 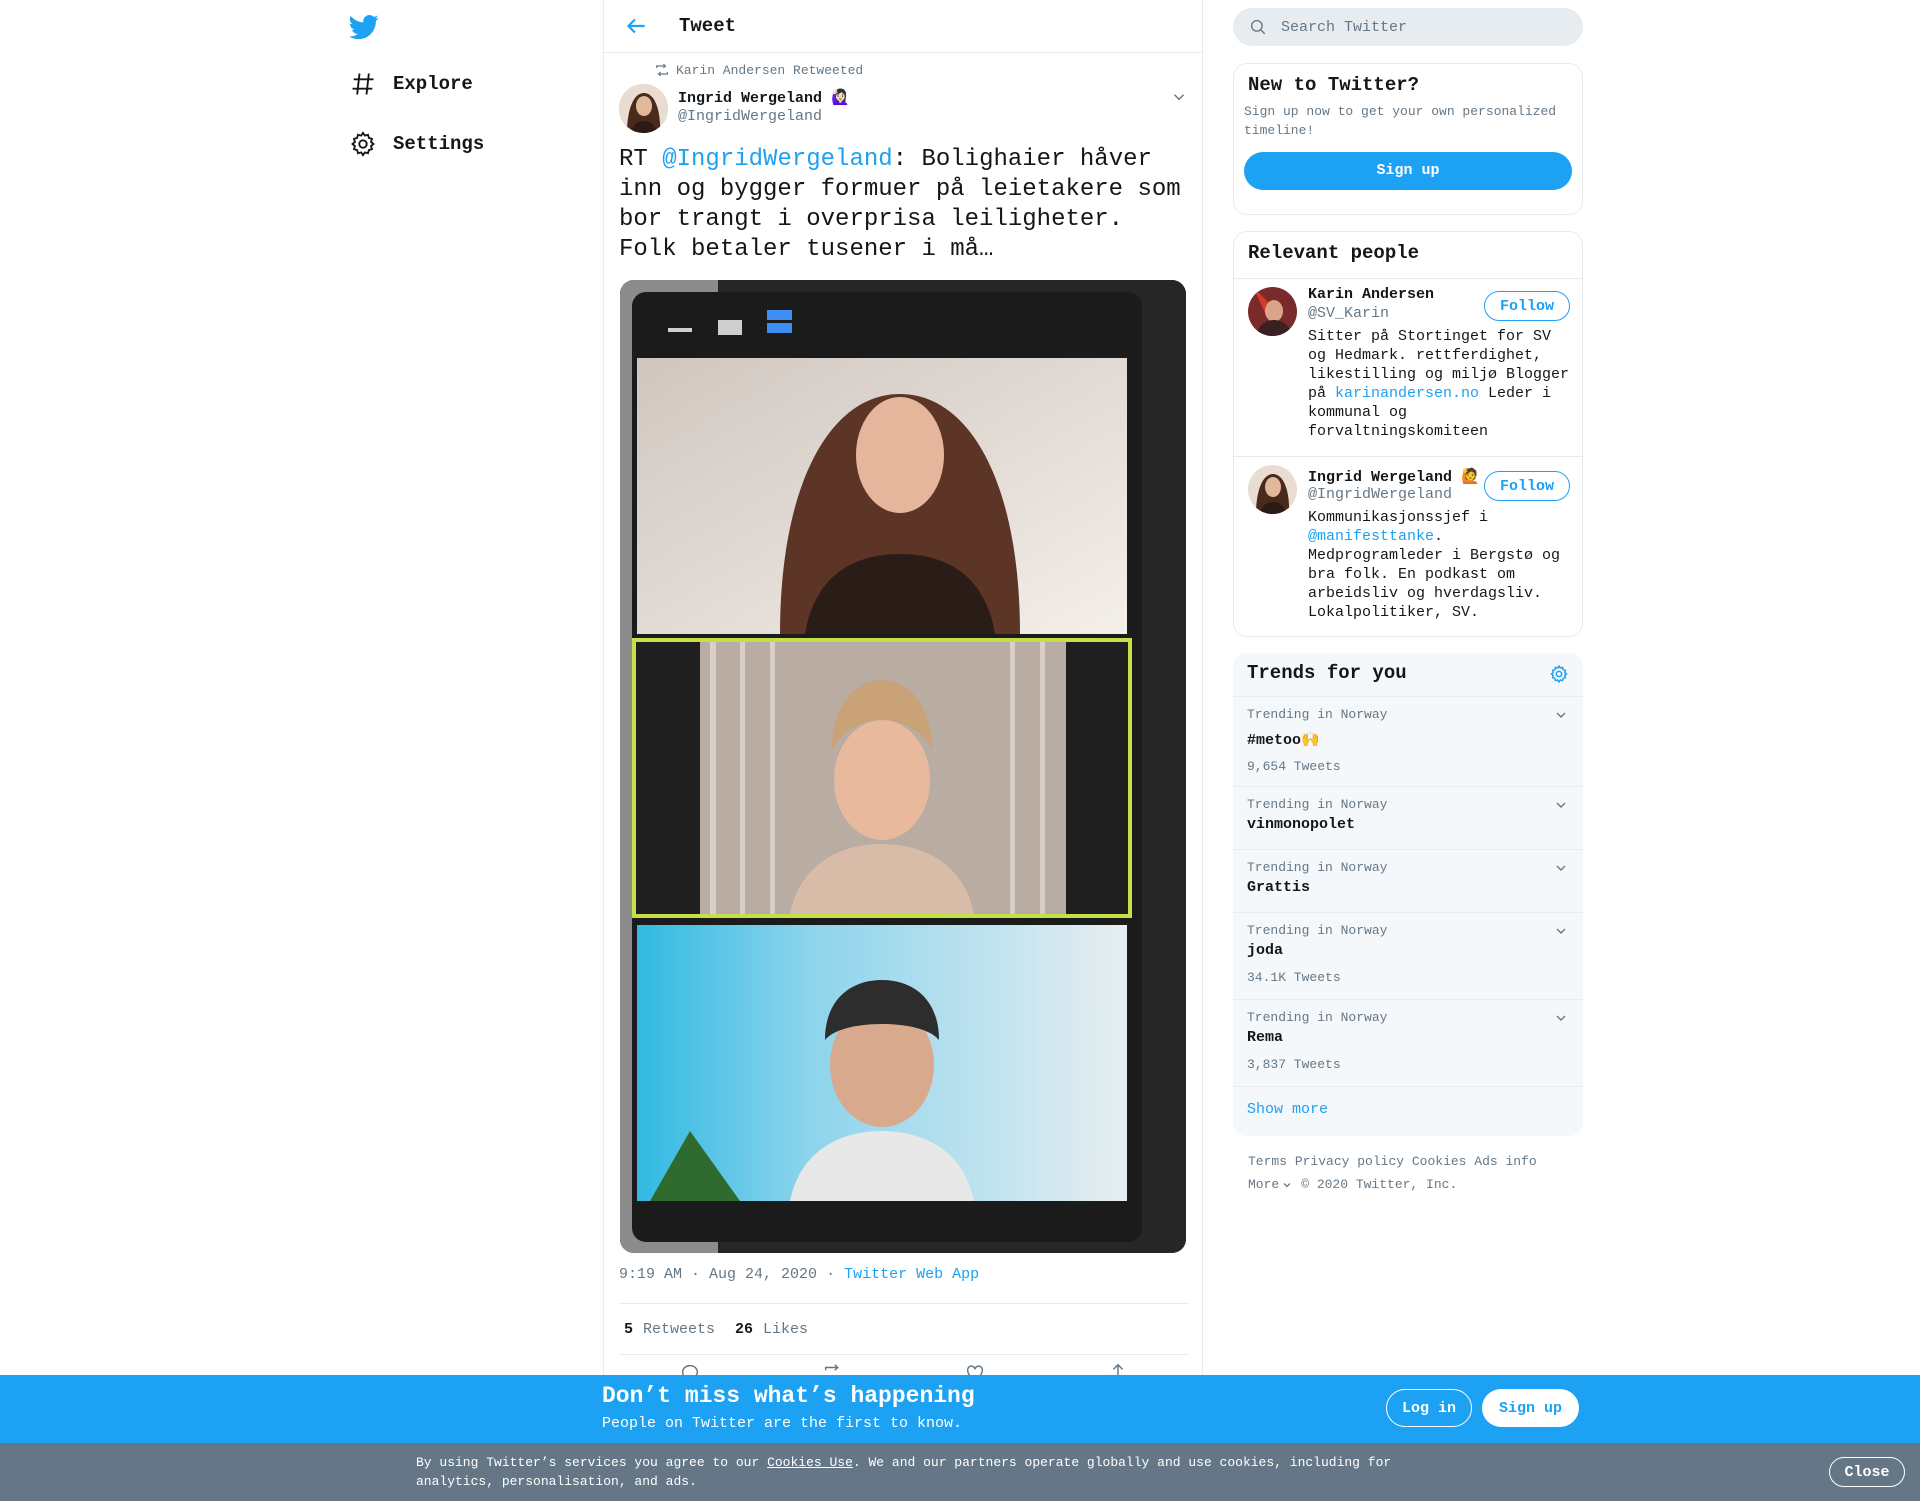 What do you see at coordinates (1408, 955) in the screenshot?
I see `trend-item: Trending in Norway joda 34.1K Tweets` at bounding box center [1408, 955].